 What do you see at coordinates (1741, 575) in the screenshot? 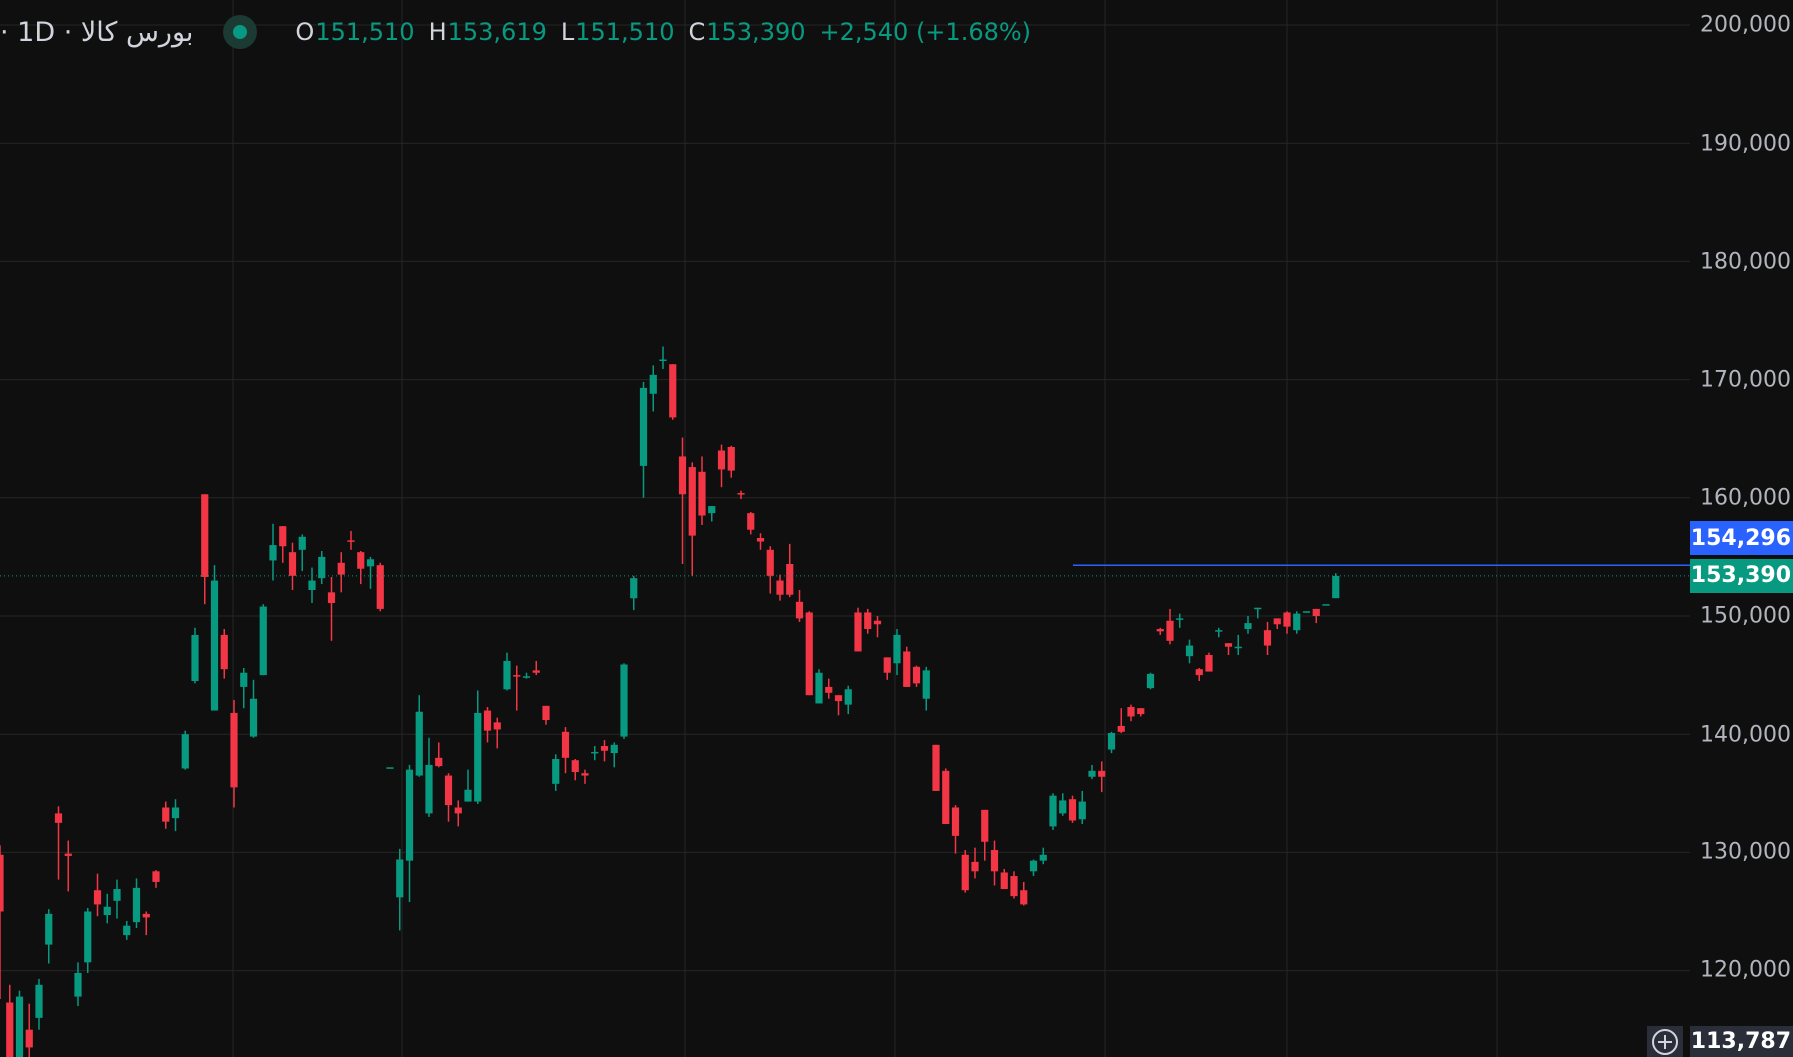
I see `last-price-badge: 153,390` at bounding box center [1741, 575].